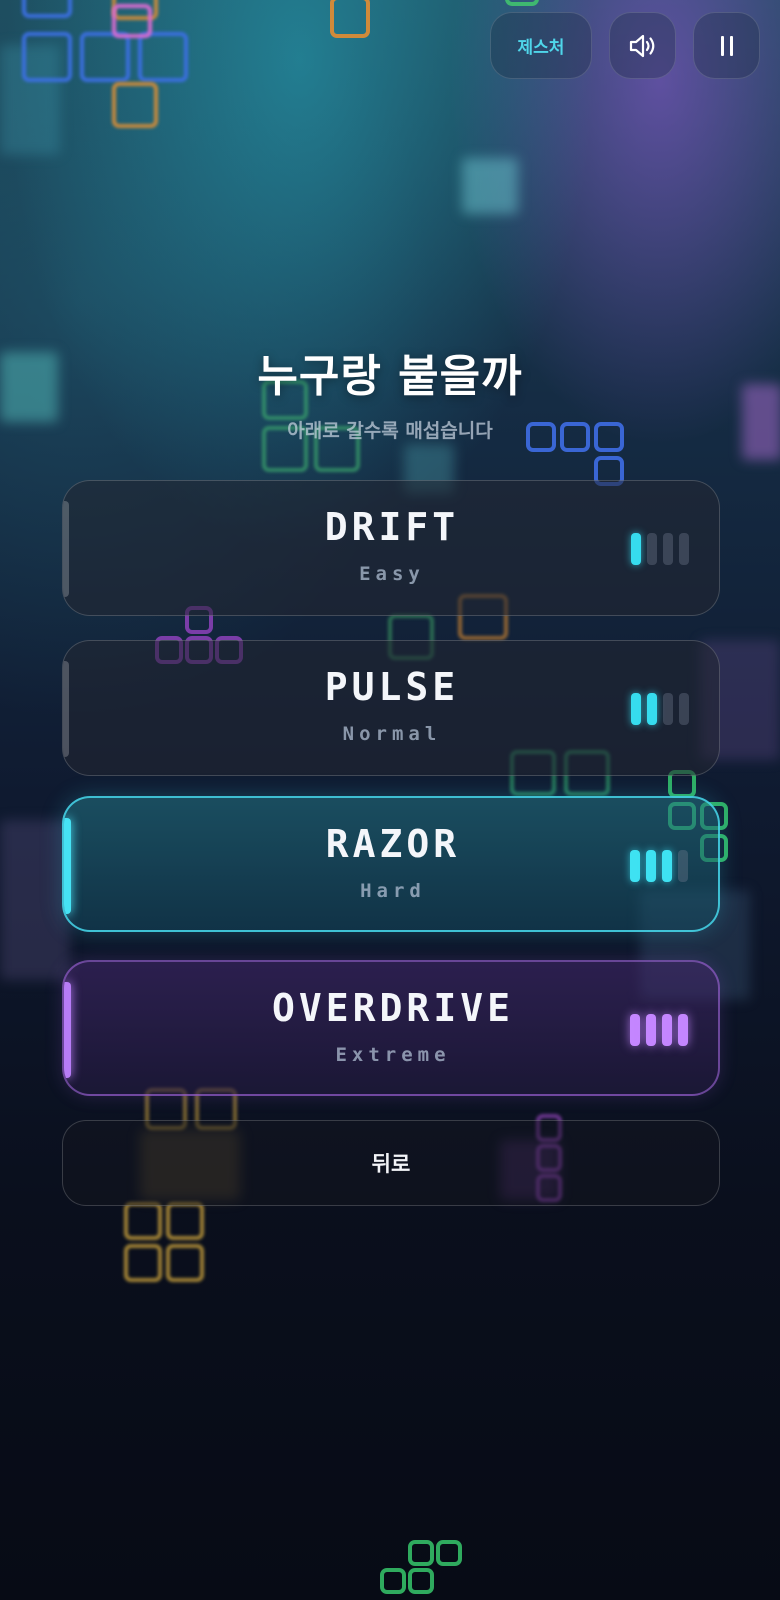 The image size is (780, 1600). Describe the element at coordinates (392, 527) in the screenshot. I see `difficulty-name: DRIFT` at that location.